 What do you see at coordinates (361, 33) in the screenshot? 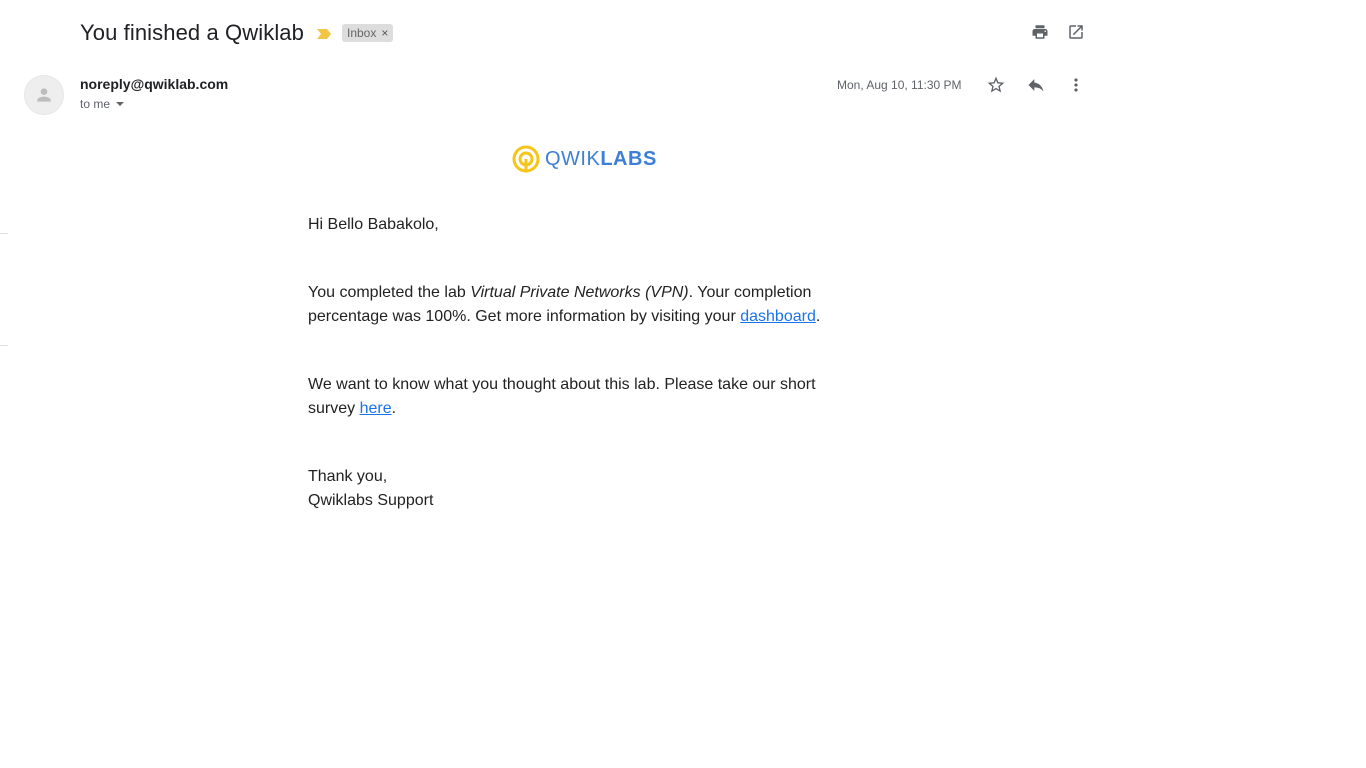
I see `label-chip-text: Inbox` at bounding box center [361, 33].